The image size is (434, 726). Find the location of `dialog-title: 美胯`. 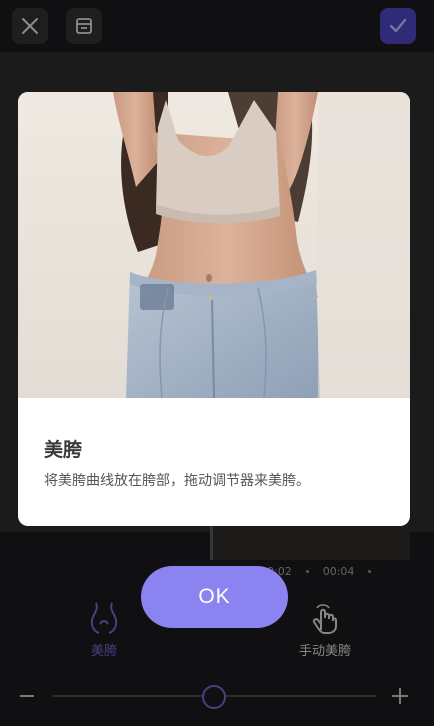

dialog-title: 美胯 is located at coordinates (63, 450).